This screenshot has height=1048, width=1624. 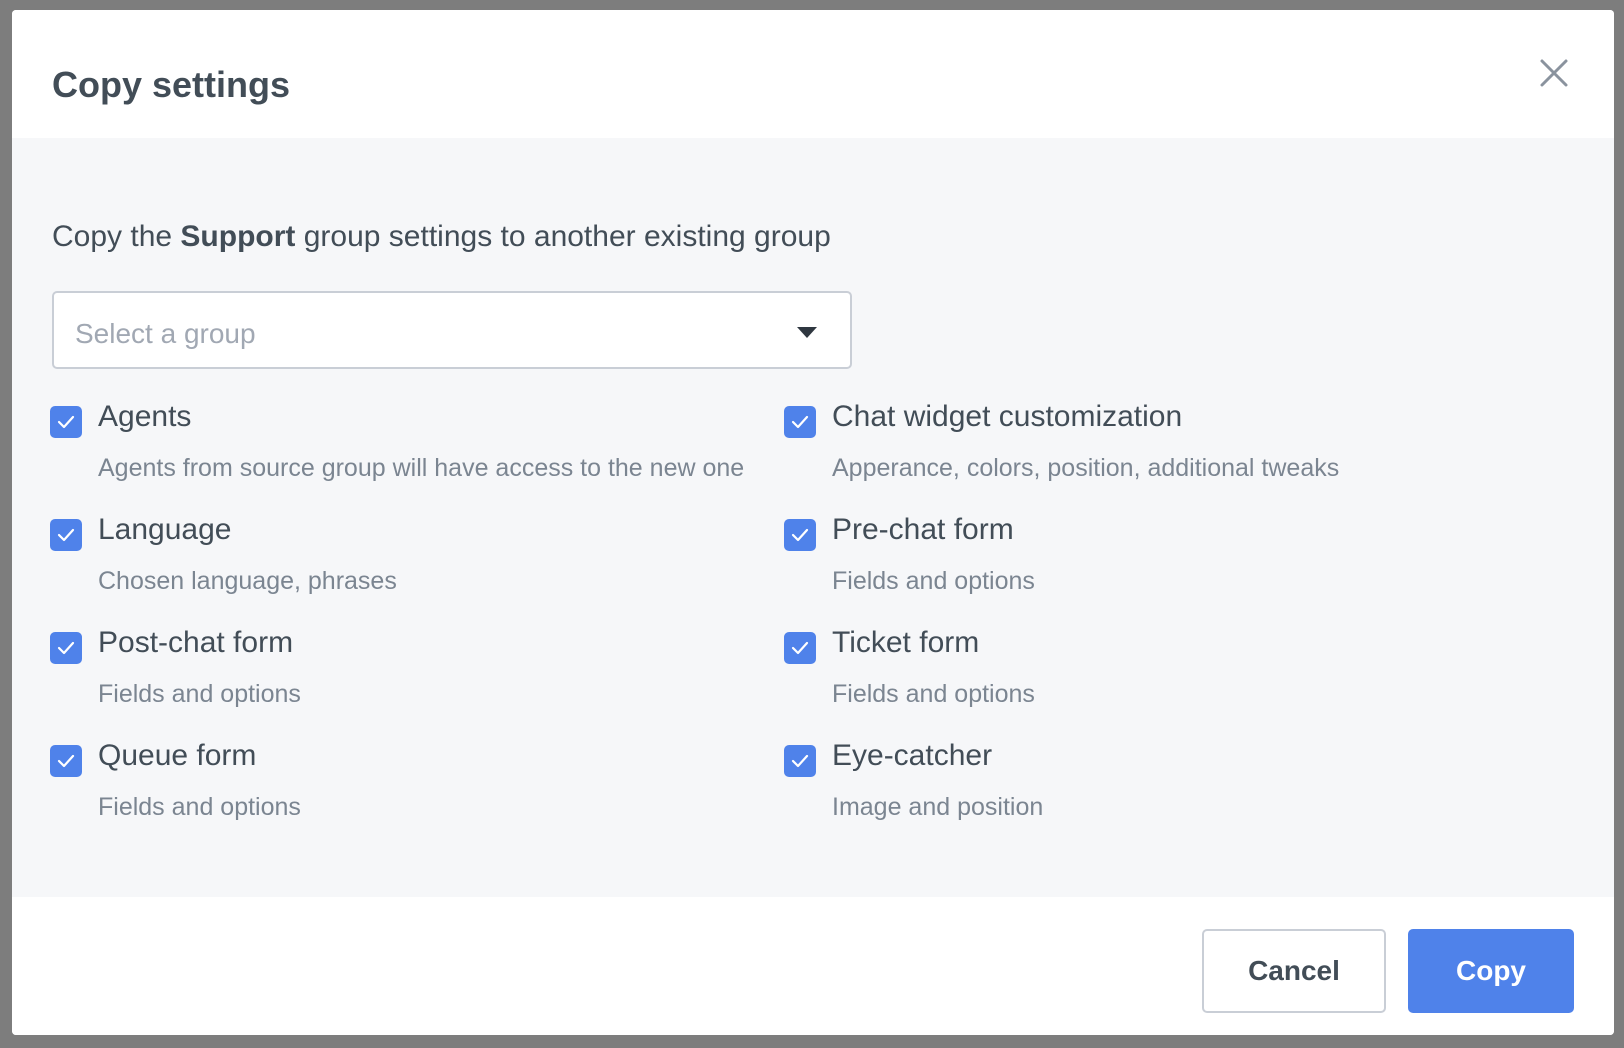 What do you see at coordinates (177, 755) in the screenshot?
I see `option-label: Queue form` at bounding box center [177, 755].